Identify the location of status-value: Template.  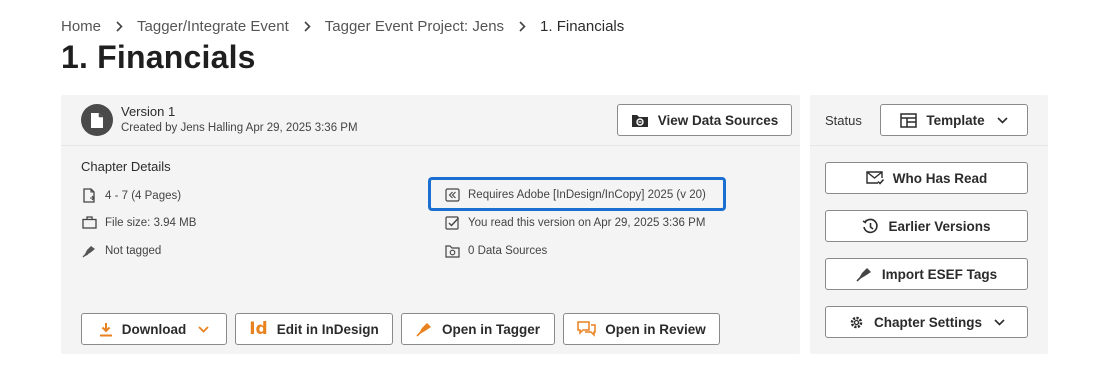
(955, 120).